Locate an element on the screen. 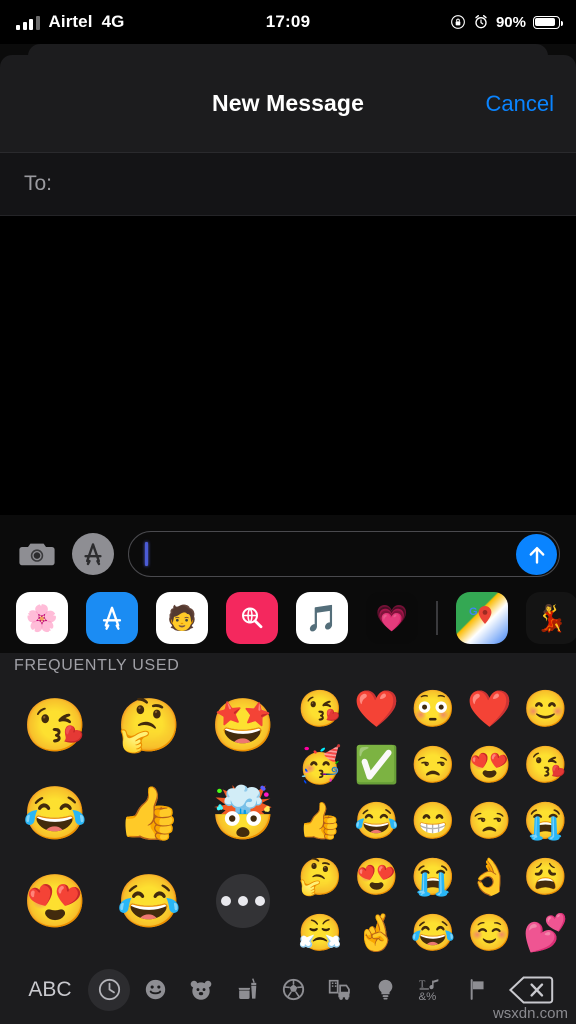  app-store-app-icon is located at coordinates (112, 618).